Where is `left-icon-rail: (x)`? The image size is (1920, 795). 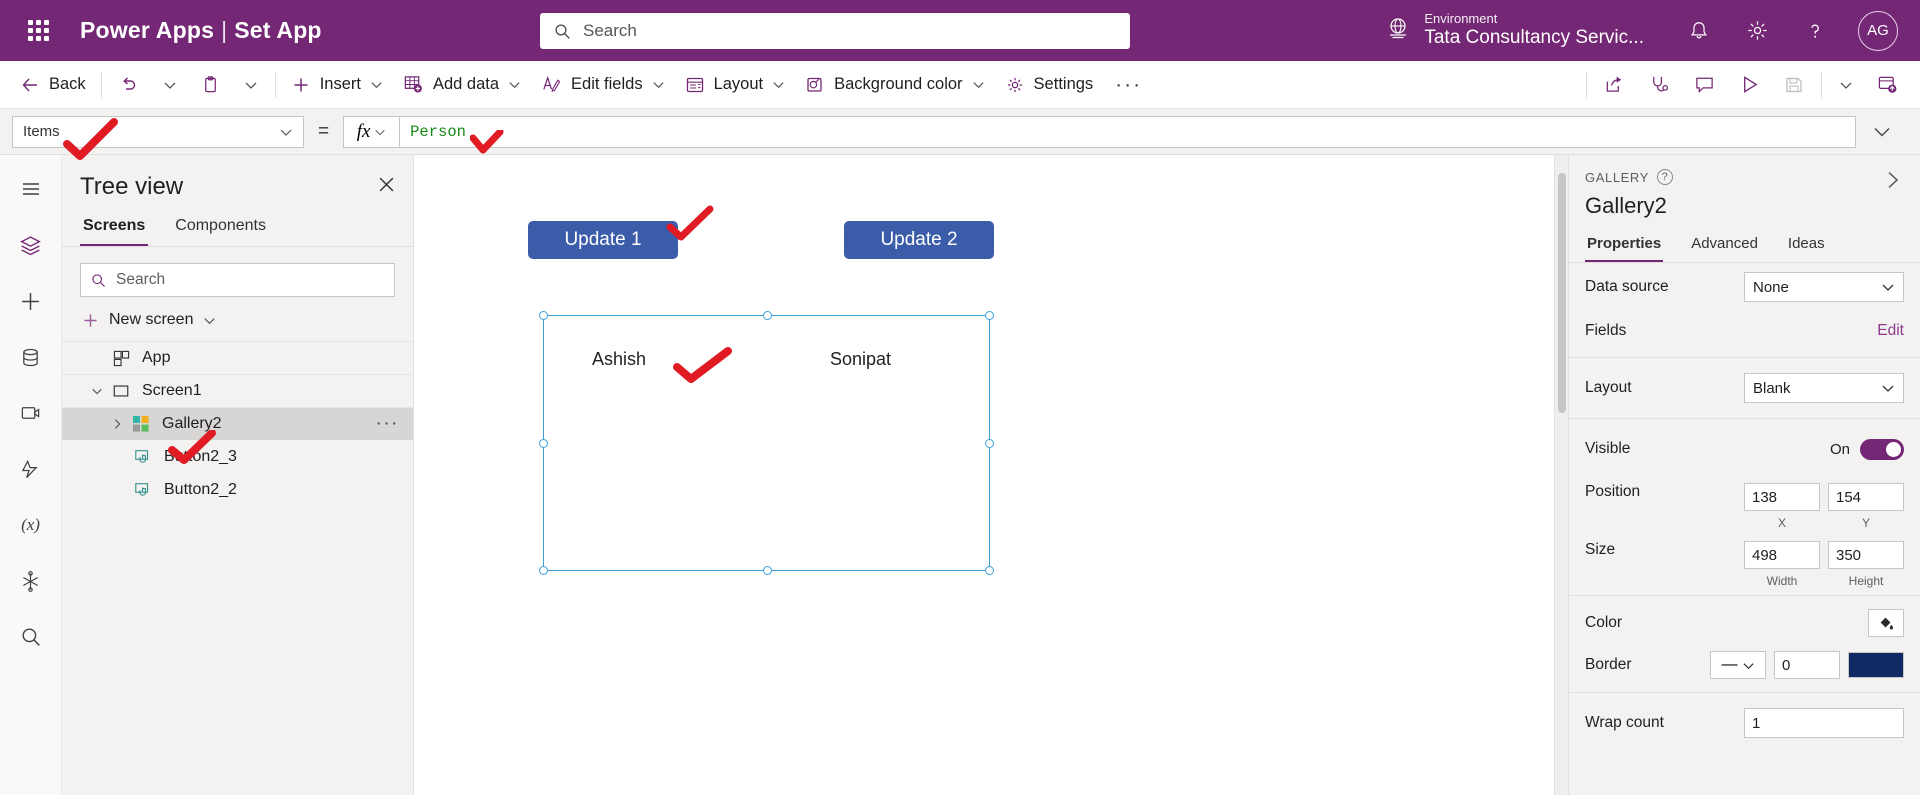 left-icon-rail: (x) is located at coordinates (31, 475).